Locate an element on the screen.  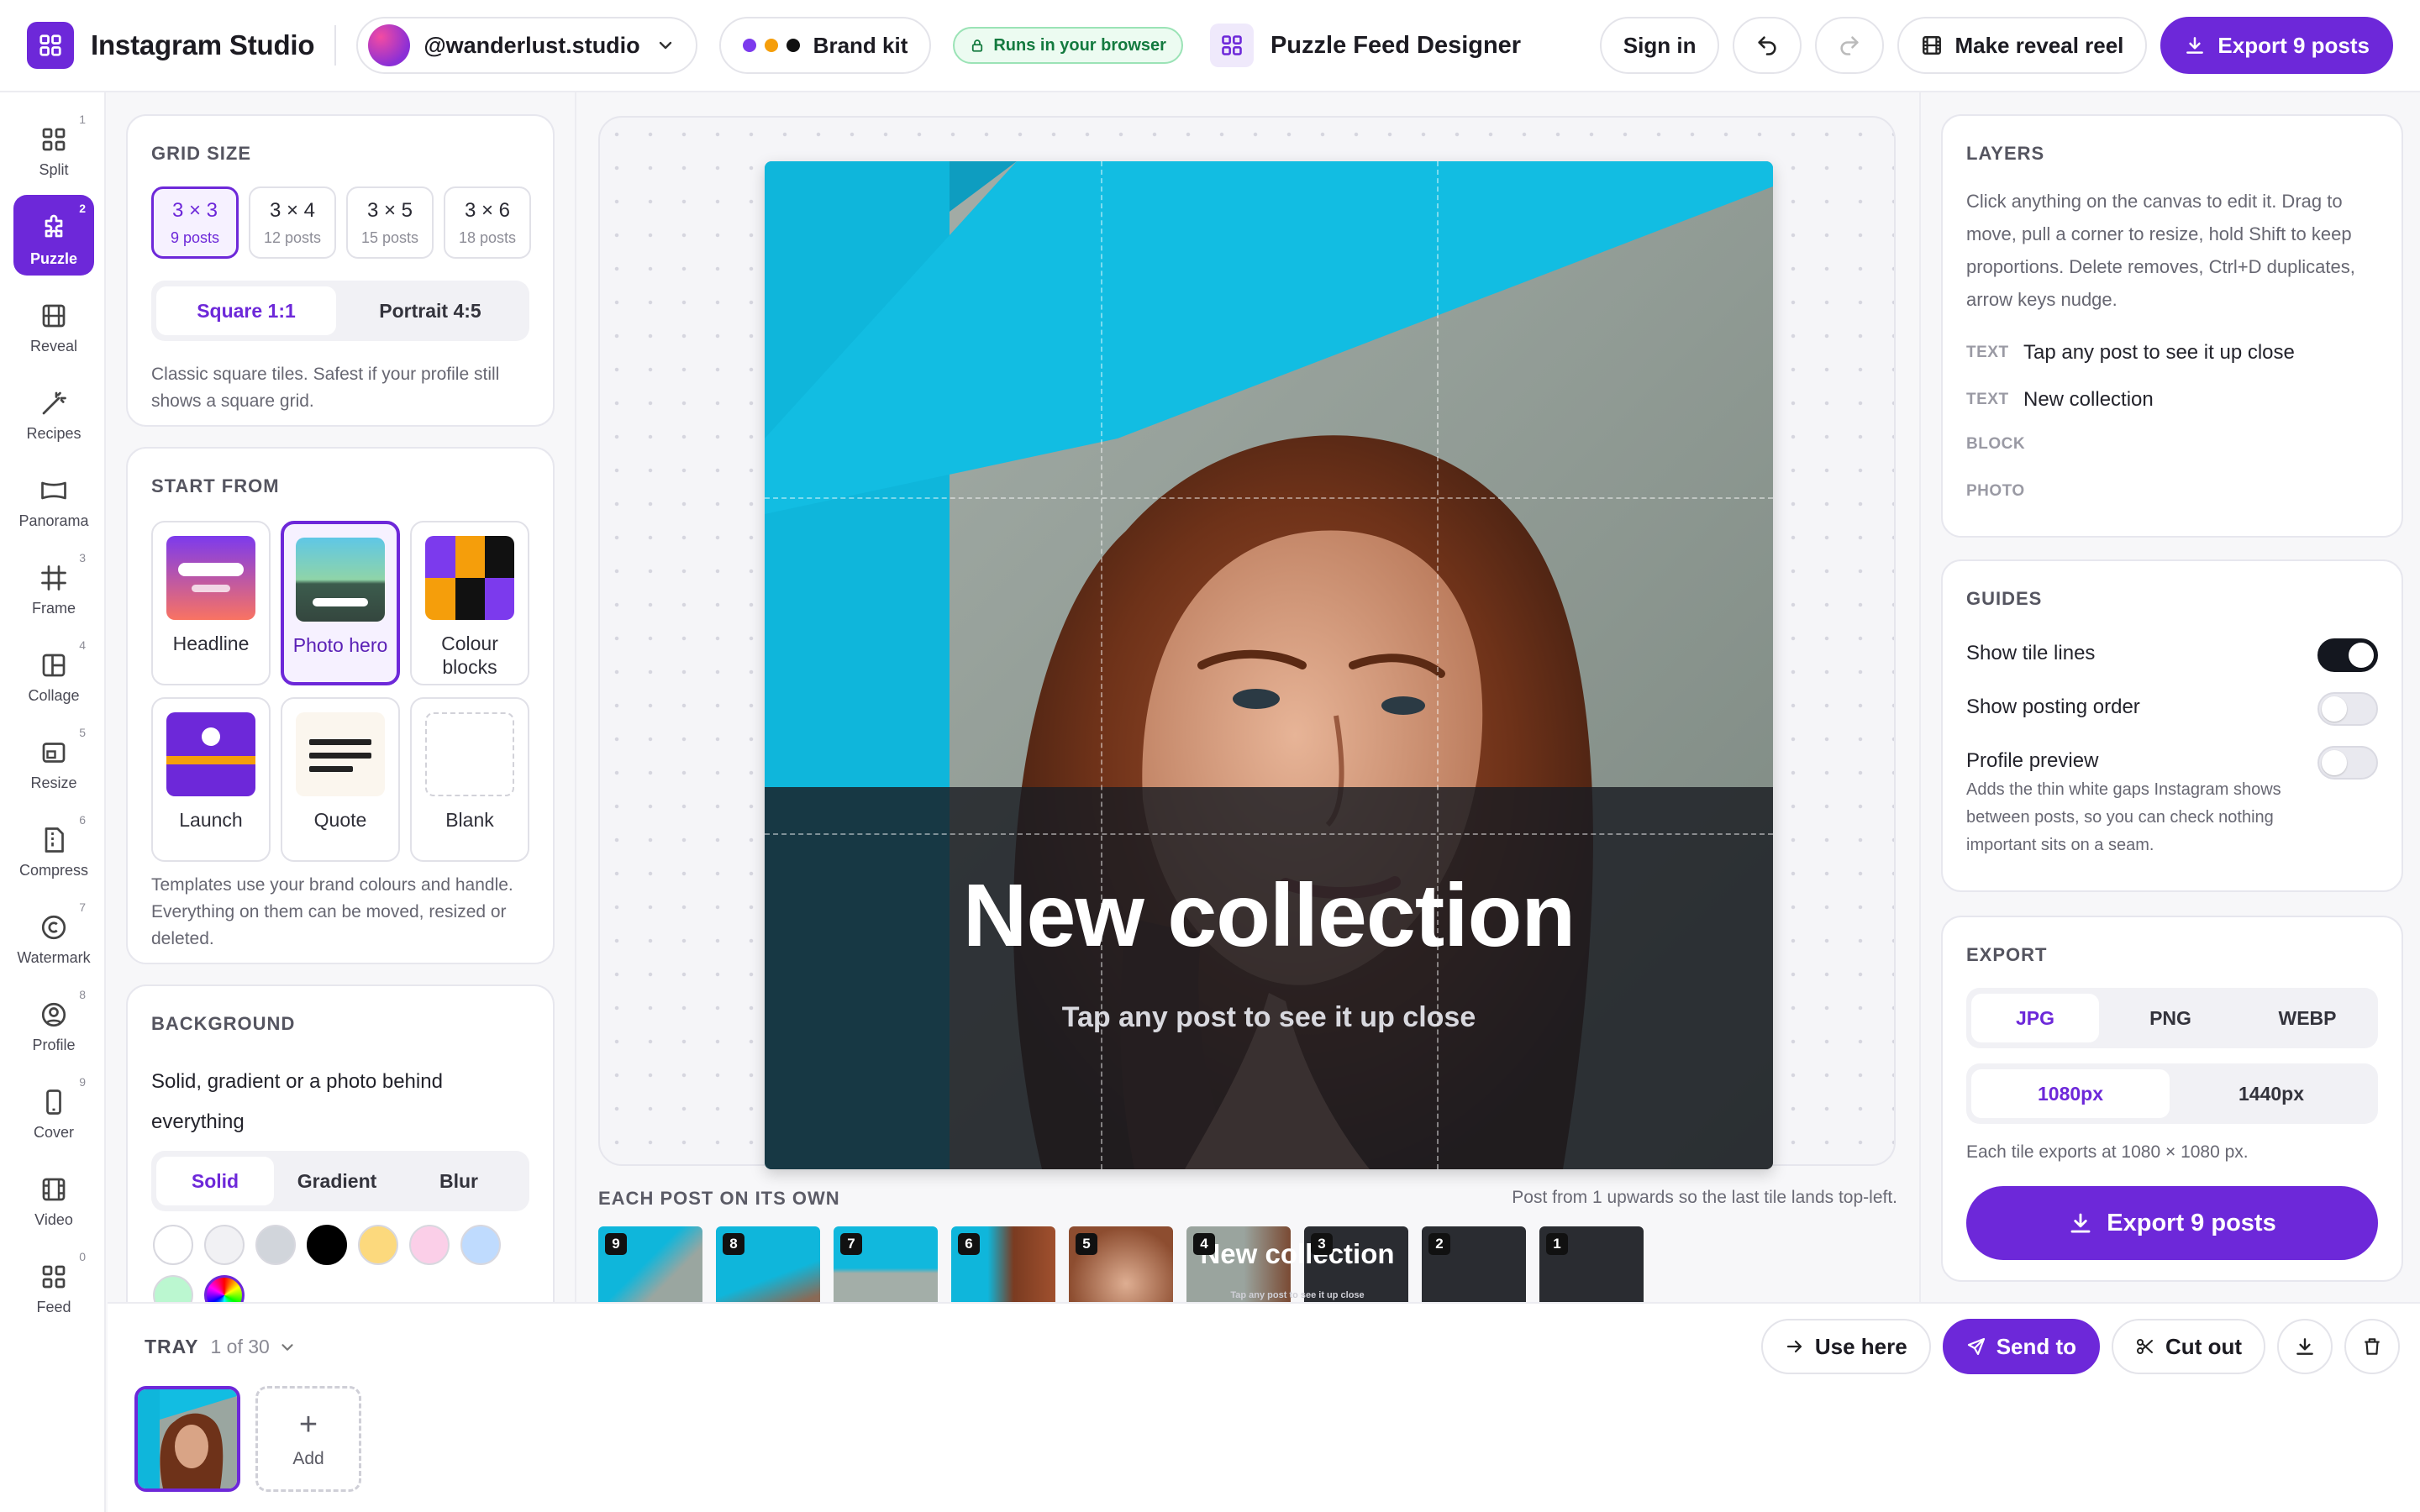
tray-heading: TRAY 1 of 30 is located at coordinates (221, 1347).